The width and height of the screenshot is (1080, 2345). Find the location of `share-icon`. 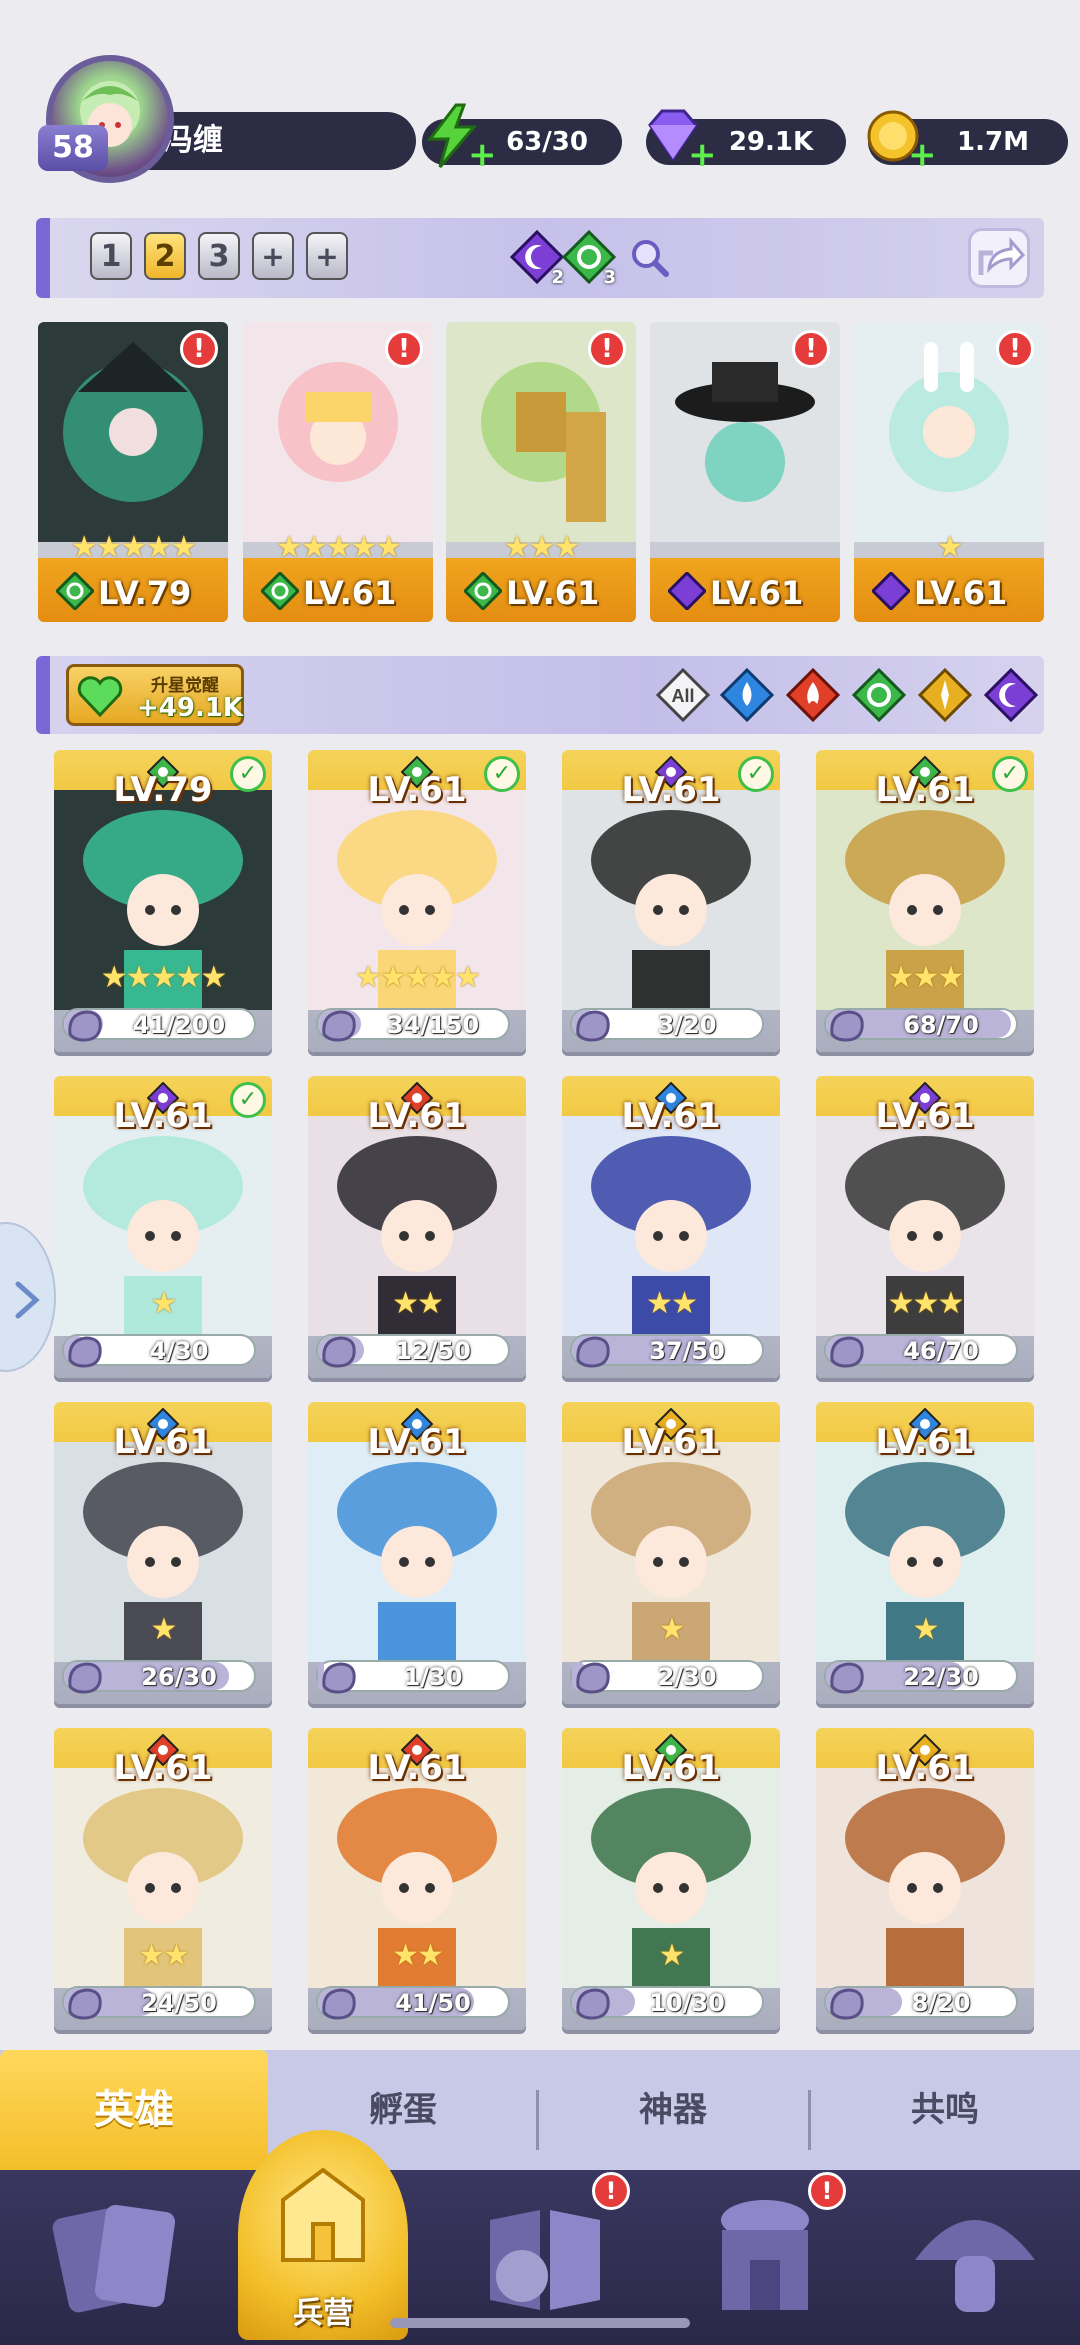

share-icon is located at coordinates (1002, 255).